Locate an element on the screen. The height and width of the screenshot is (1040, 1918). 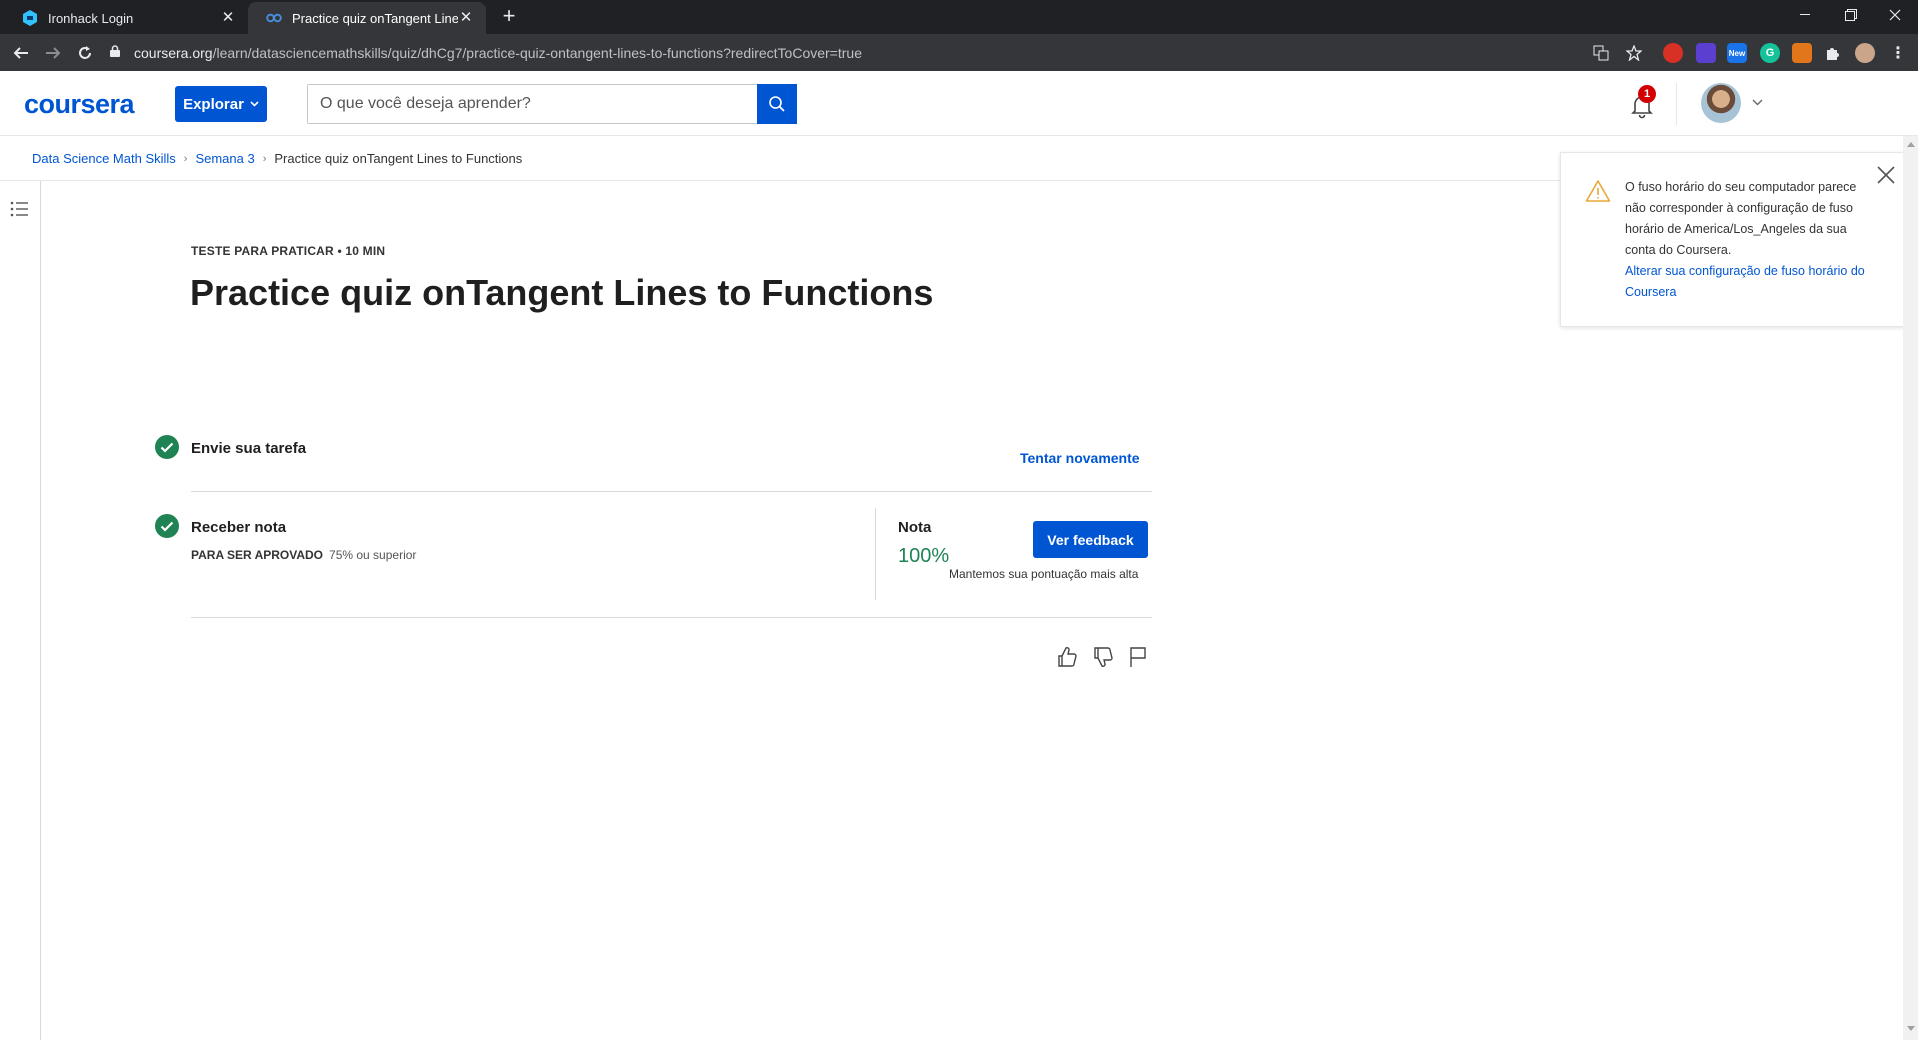
pass-requirement: PARA SER APROVADO 75% ou superior is located at coordinates (303, 555).